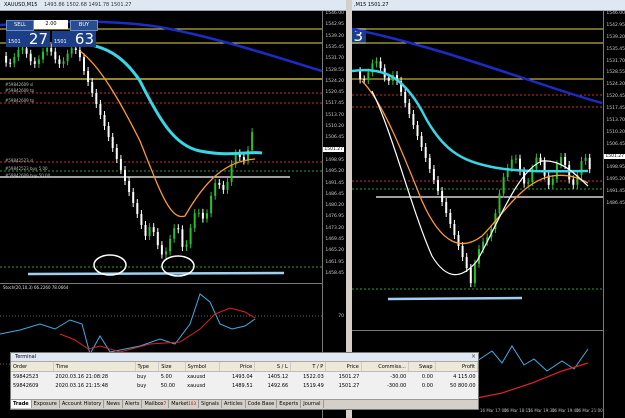  What do you see at coordinates (334, 81) in the screenshot?
I see `price-axis-label: 1524.20` at bounding box center [334, 81].